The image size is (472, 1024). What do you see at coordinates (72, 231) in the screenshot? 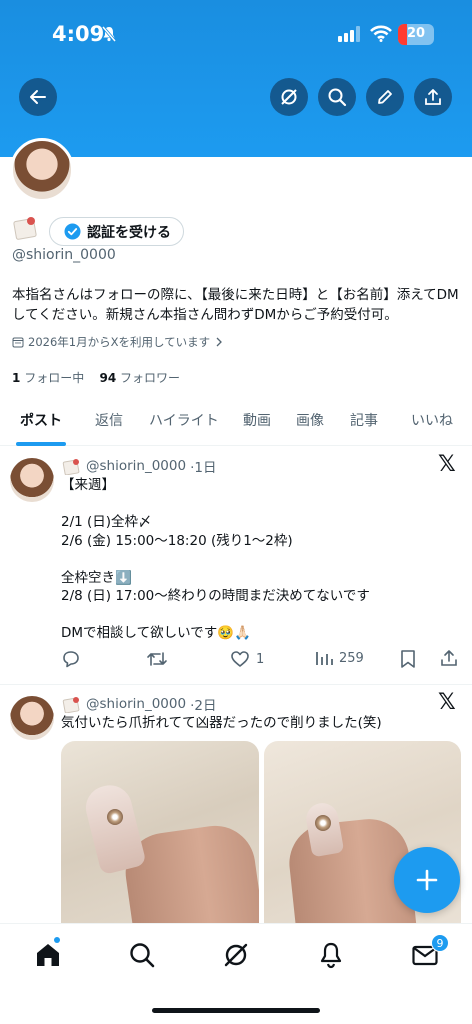
I see `verified-badge-icon` at bounding box center [72, 231].